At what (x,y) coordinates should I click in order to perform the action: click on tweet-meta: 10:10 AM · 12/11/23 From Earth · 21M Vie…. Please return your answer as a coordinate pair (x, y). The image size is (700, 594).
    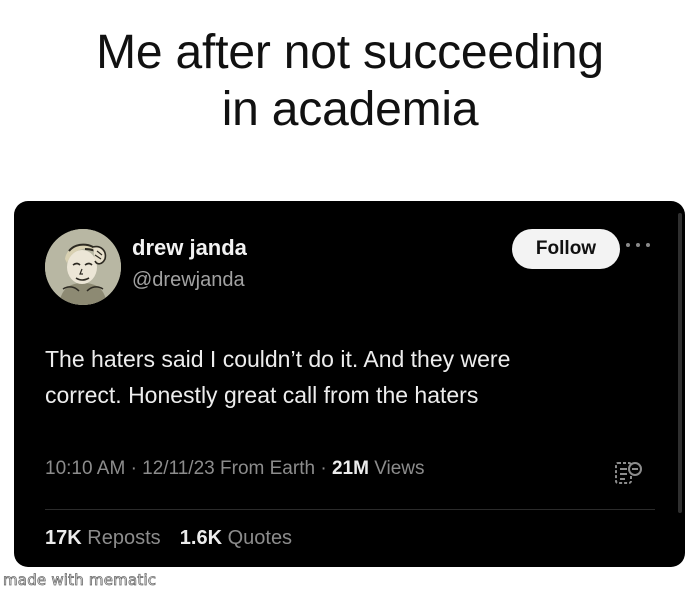
    Looking at the image, I should click on (235, 469).